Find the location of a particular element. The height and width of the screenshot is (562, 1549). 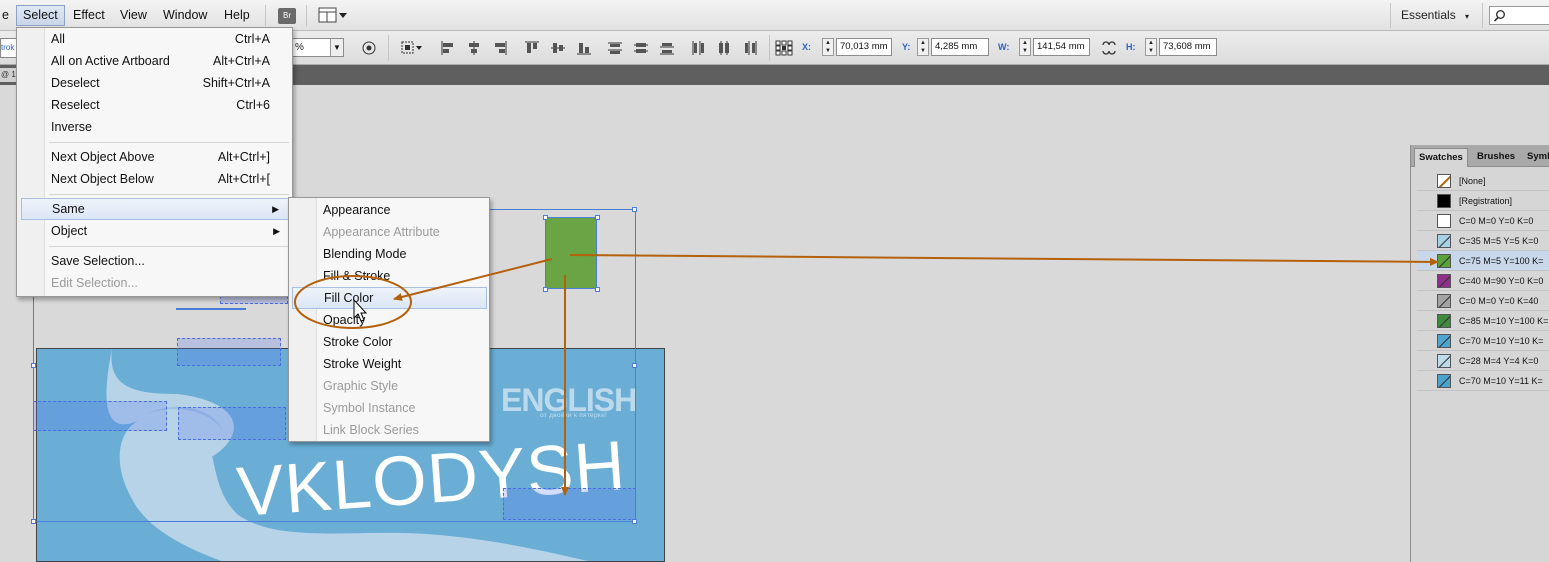

distribute-top-icon is located at coordinates (615, 48).